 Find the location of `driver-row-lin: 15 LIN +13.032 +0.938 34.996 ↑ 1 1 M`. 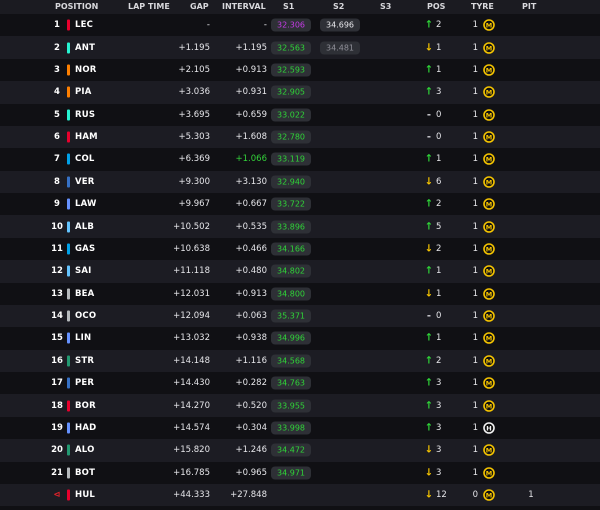

driver-row-lin: 15 LIN +13.032 +0.938 34.996 ↑ 1 1 M is located at coordinates (300, 338).